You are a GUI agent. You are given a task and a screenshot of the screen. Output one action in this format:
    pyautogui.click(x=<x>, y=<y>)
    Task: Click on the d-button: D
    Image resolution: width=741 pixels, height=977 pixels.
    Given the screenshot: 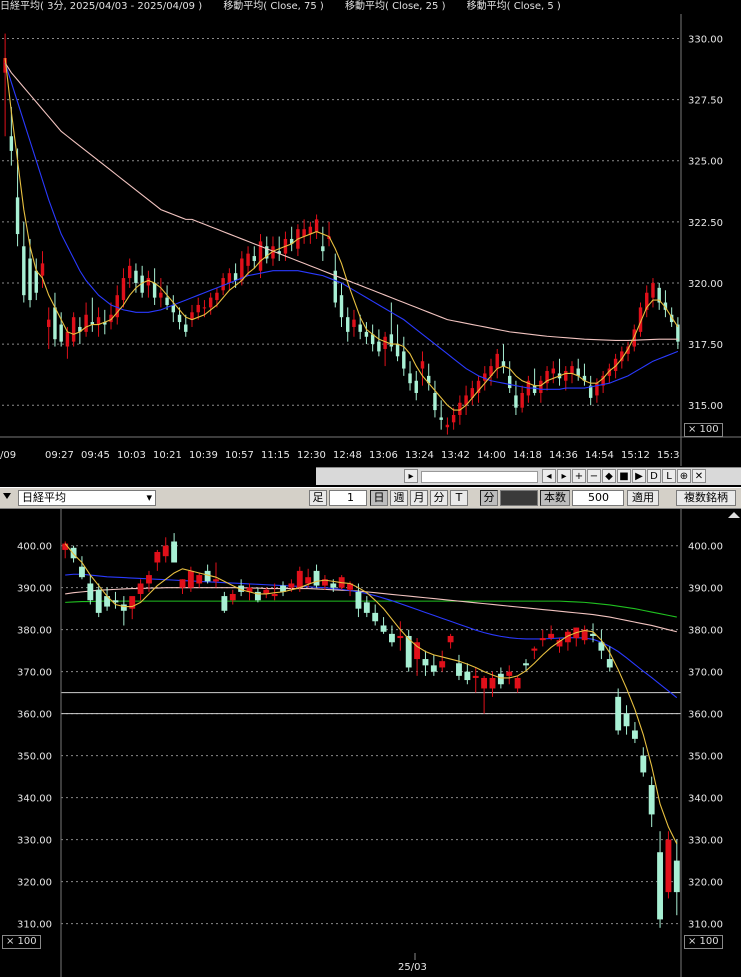 What is the action you would take?
    pyautogui.click(x=654, y=476)
    